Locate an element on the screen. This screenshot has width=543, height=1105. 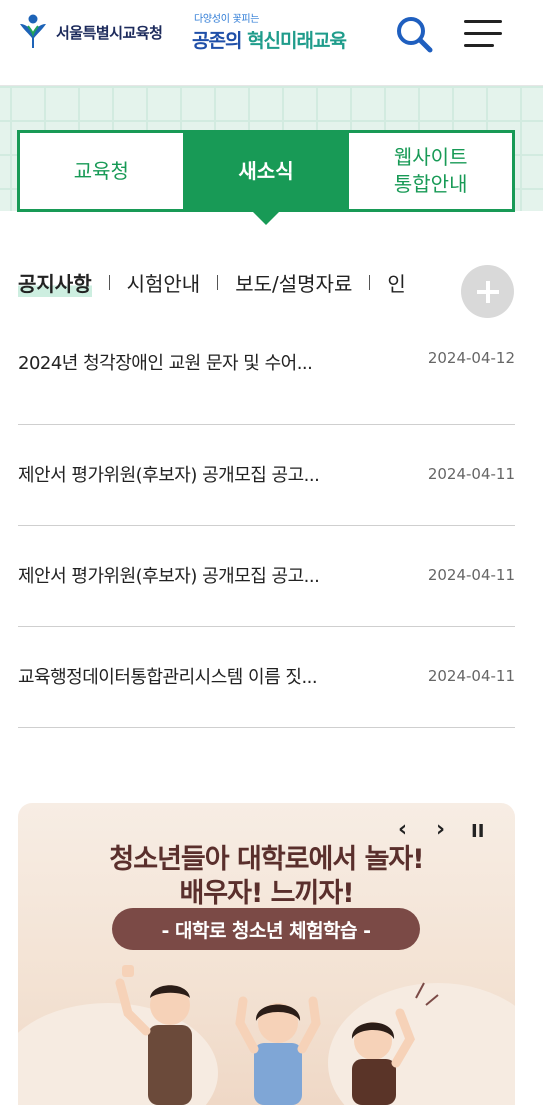
list-item: 교육행정데이터통합관리시스템 이름 짓... 2024-04-11 is located at coordinates (266, 677).